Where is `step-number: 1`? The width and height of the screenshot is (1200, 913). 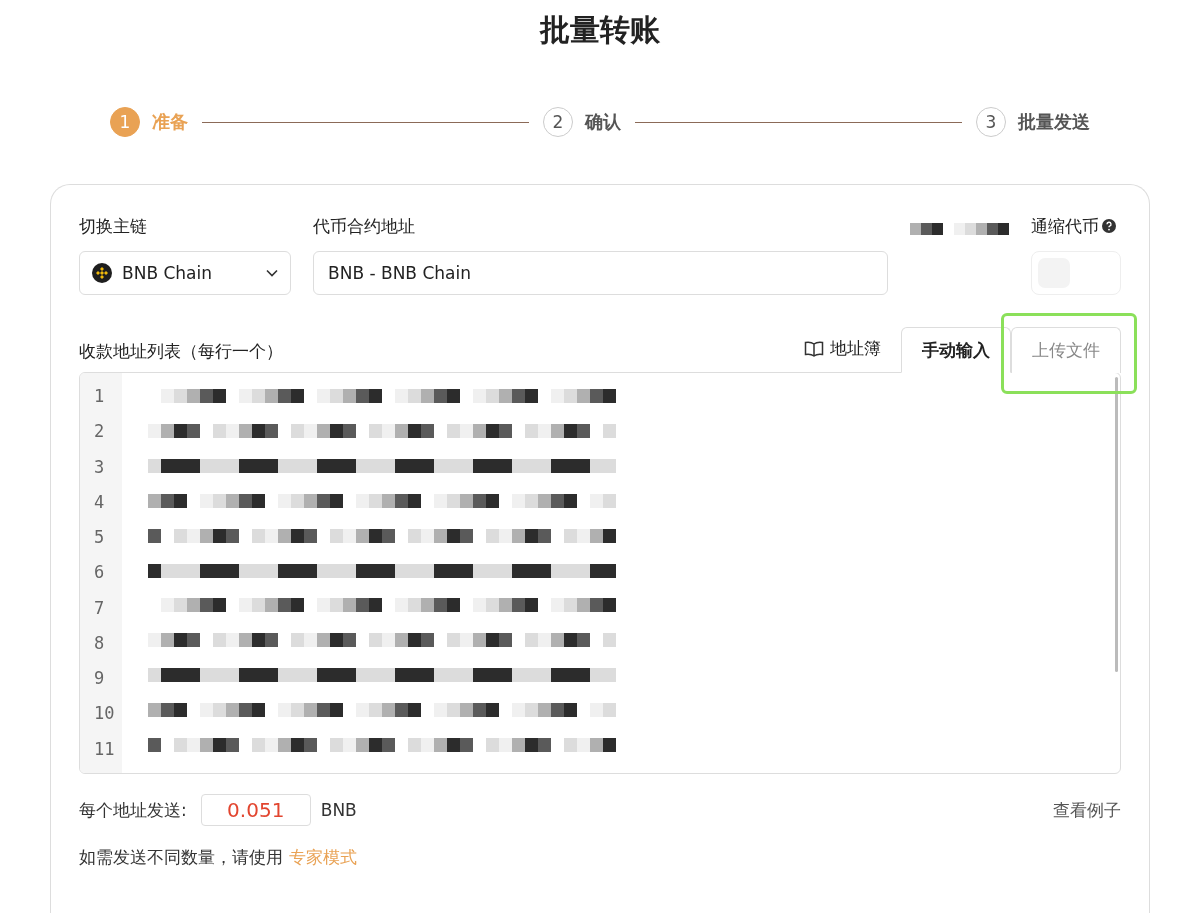 step-number: 1 is located at coordinates (125, 122).